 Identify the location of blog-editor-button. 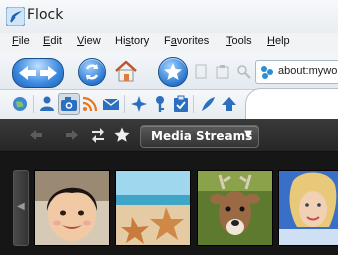
(208, 104).